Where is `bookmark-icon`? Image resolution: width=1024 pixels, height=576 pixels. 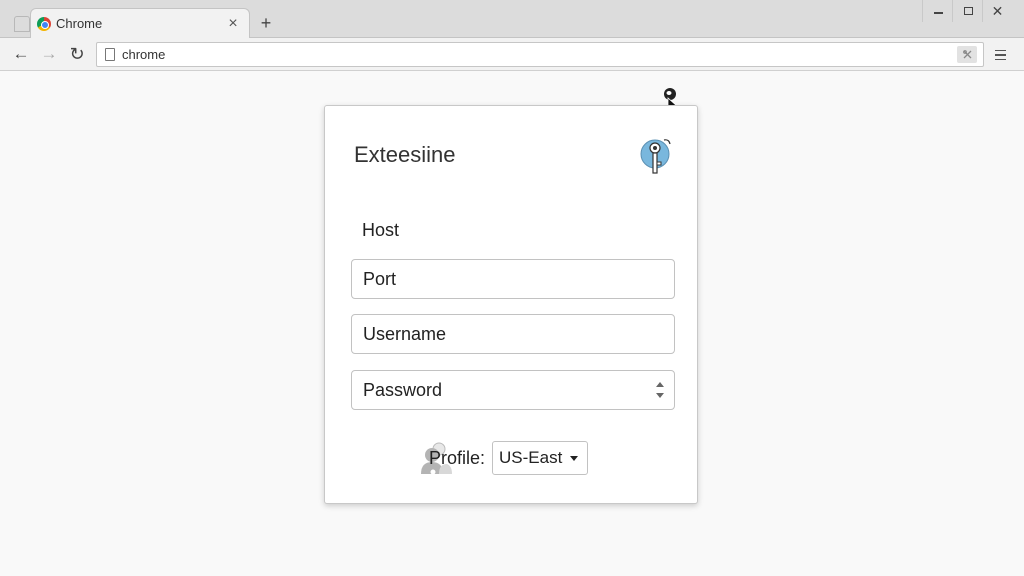
bookmark-icon is located at coordinates (967, 54).